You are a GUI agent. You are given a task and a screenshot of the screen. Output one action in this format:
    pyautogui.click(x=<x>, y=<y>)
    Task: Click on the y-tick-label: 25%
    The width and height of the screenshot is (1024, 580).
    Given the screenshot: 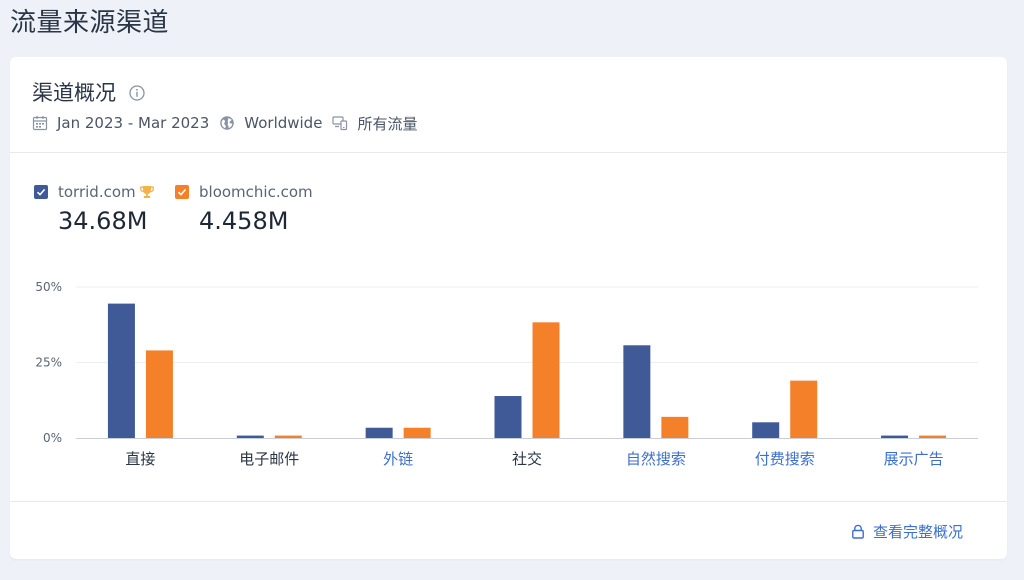 What is the action you would take?
    pyautogui.click(x=48, y=363)
    